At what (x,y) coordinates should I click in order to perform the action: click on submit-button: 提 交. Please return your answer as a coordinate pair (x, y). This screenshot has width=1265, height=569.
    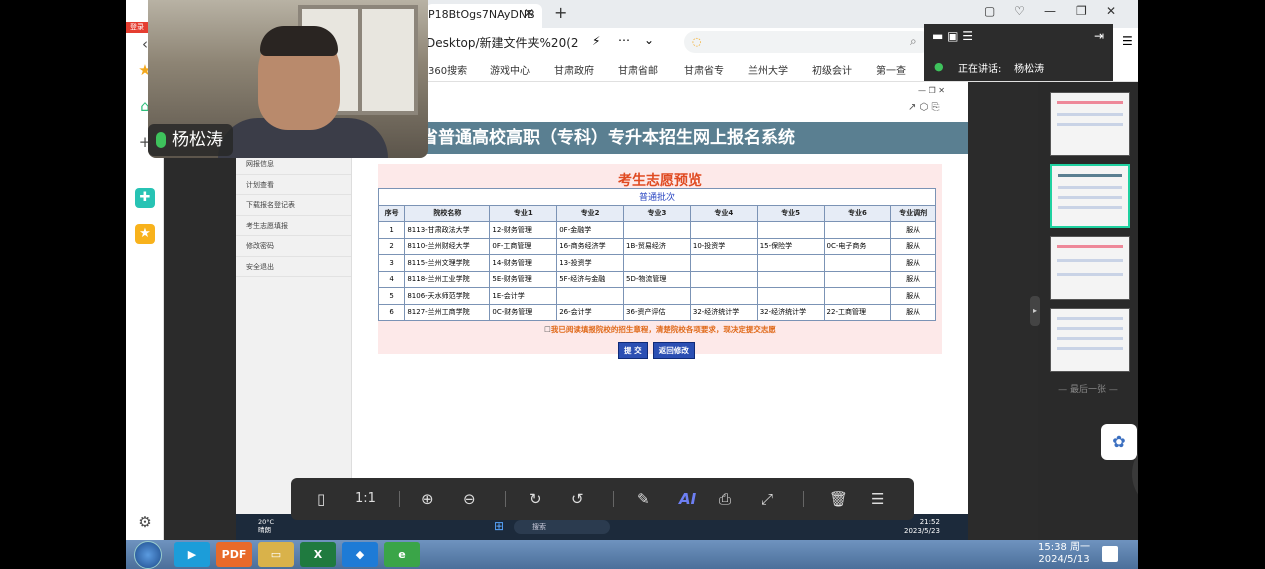
    Looking at the image, I should click on (633, 350).